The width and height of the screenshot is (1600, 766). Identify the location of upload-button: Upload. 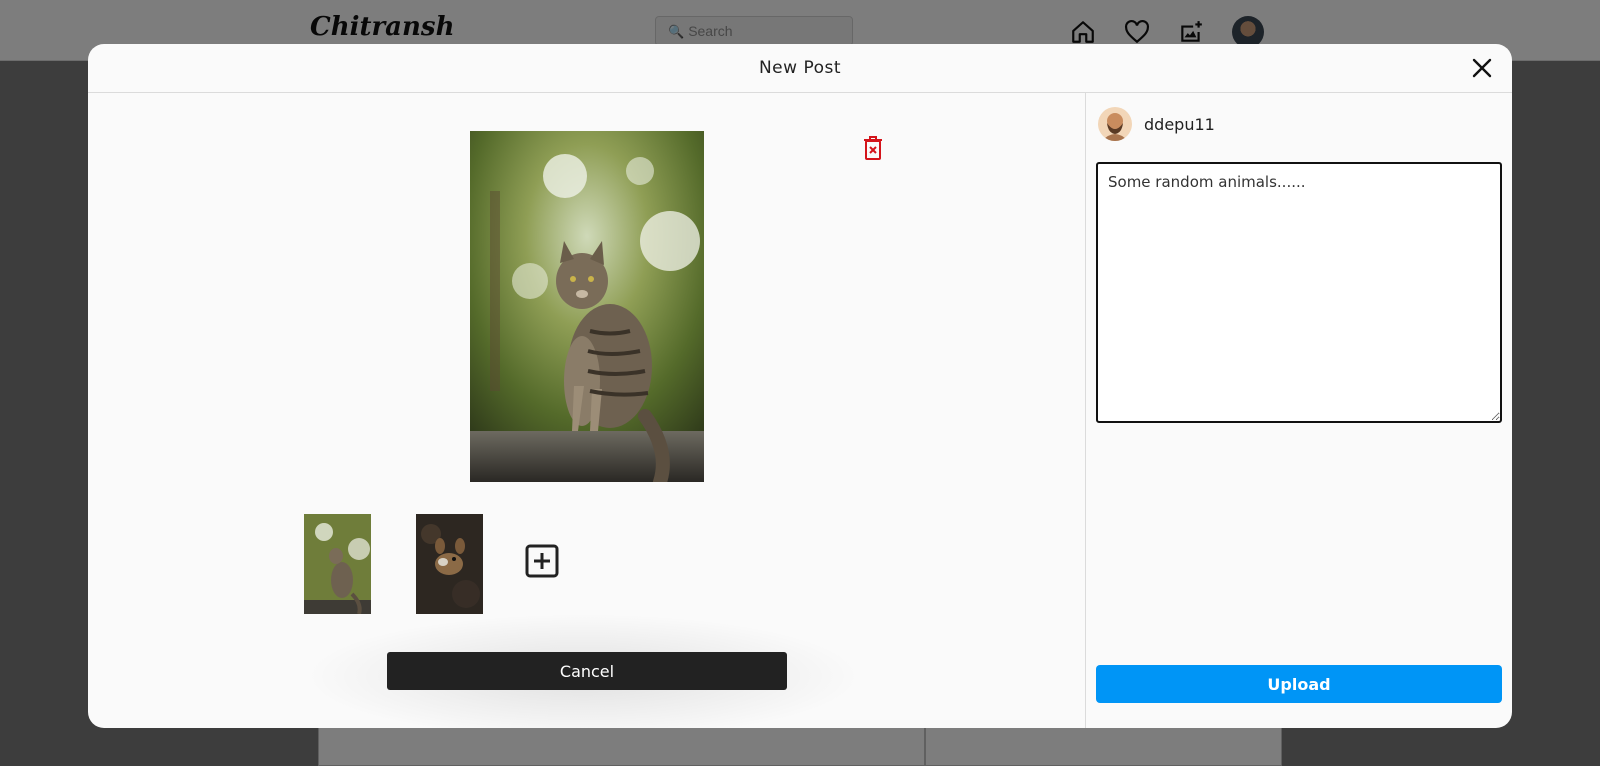
(1299, 684).